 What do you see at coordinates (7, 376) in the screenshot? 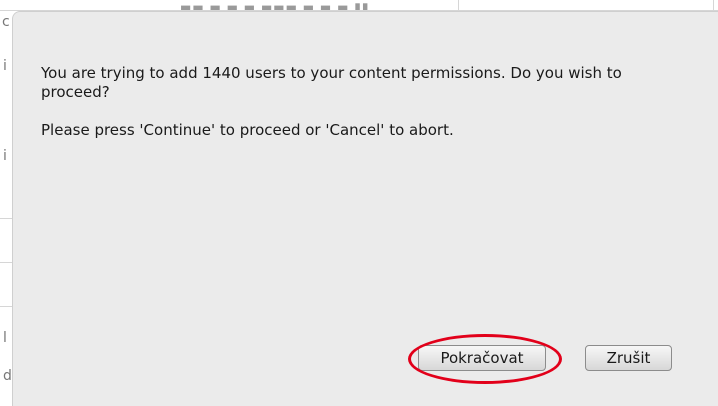
I see `background-fragment: d` at bounding box center [7, 376].